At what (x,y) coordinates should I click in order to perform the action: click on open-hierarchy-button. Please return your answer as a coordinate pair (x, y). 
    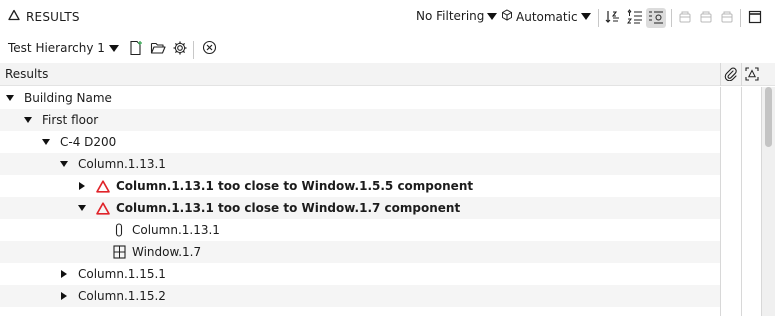
    Looking at the image, I should click on (158, 49).